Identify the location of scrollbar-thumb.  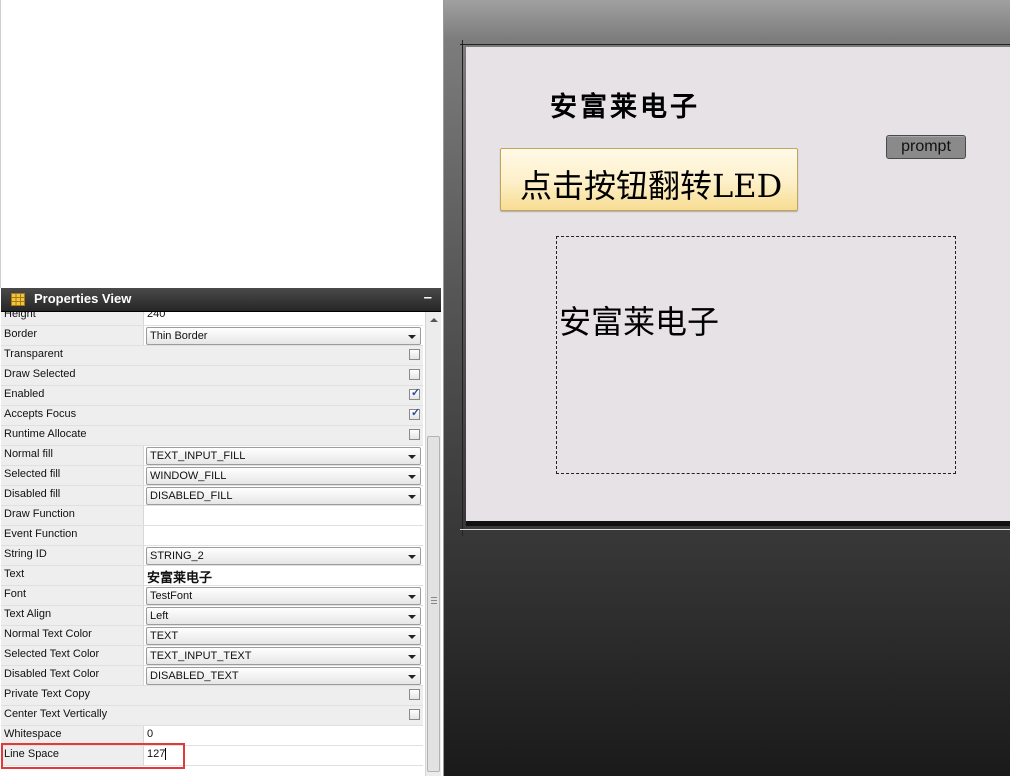
(433, 604).